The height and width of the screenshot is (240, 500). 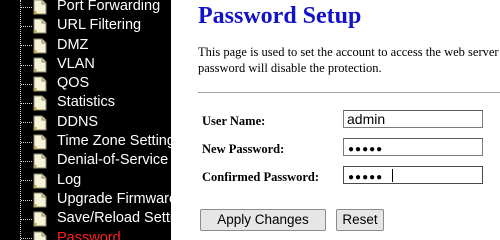 What do you see at coordinates (360, 220) in the screenshot?
I see `reset-button: Reset` at bounding box center [360, 220].